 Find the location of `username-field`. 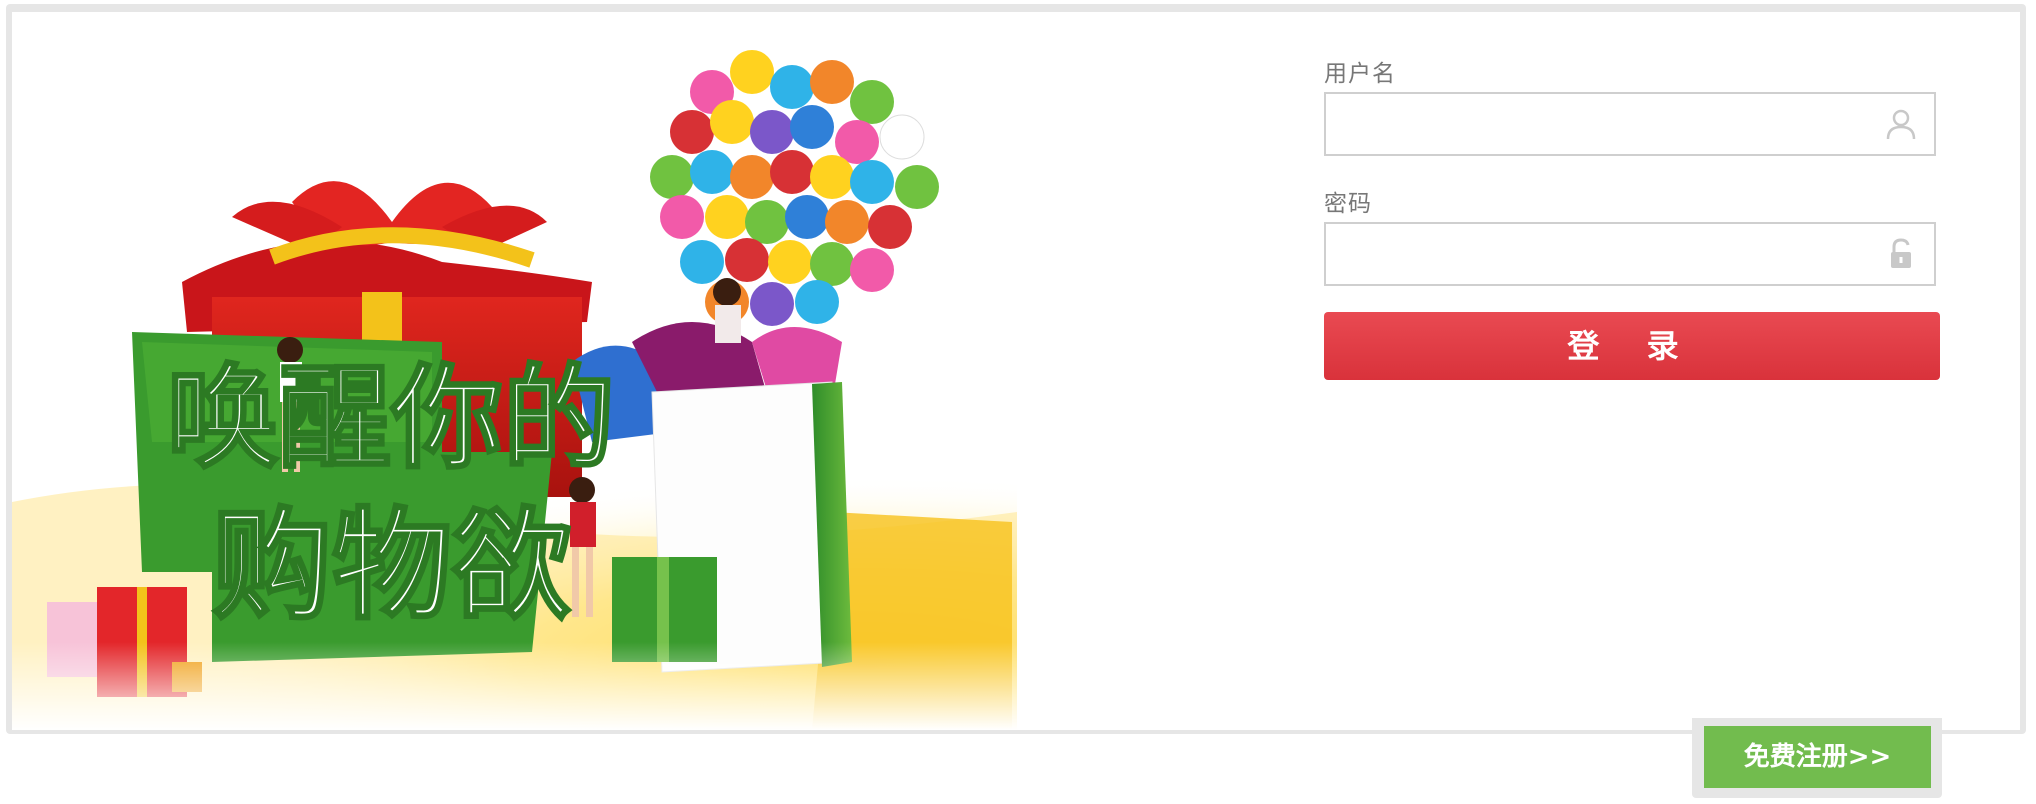

username-field is located at coordinates (1630, 124).